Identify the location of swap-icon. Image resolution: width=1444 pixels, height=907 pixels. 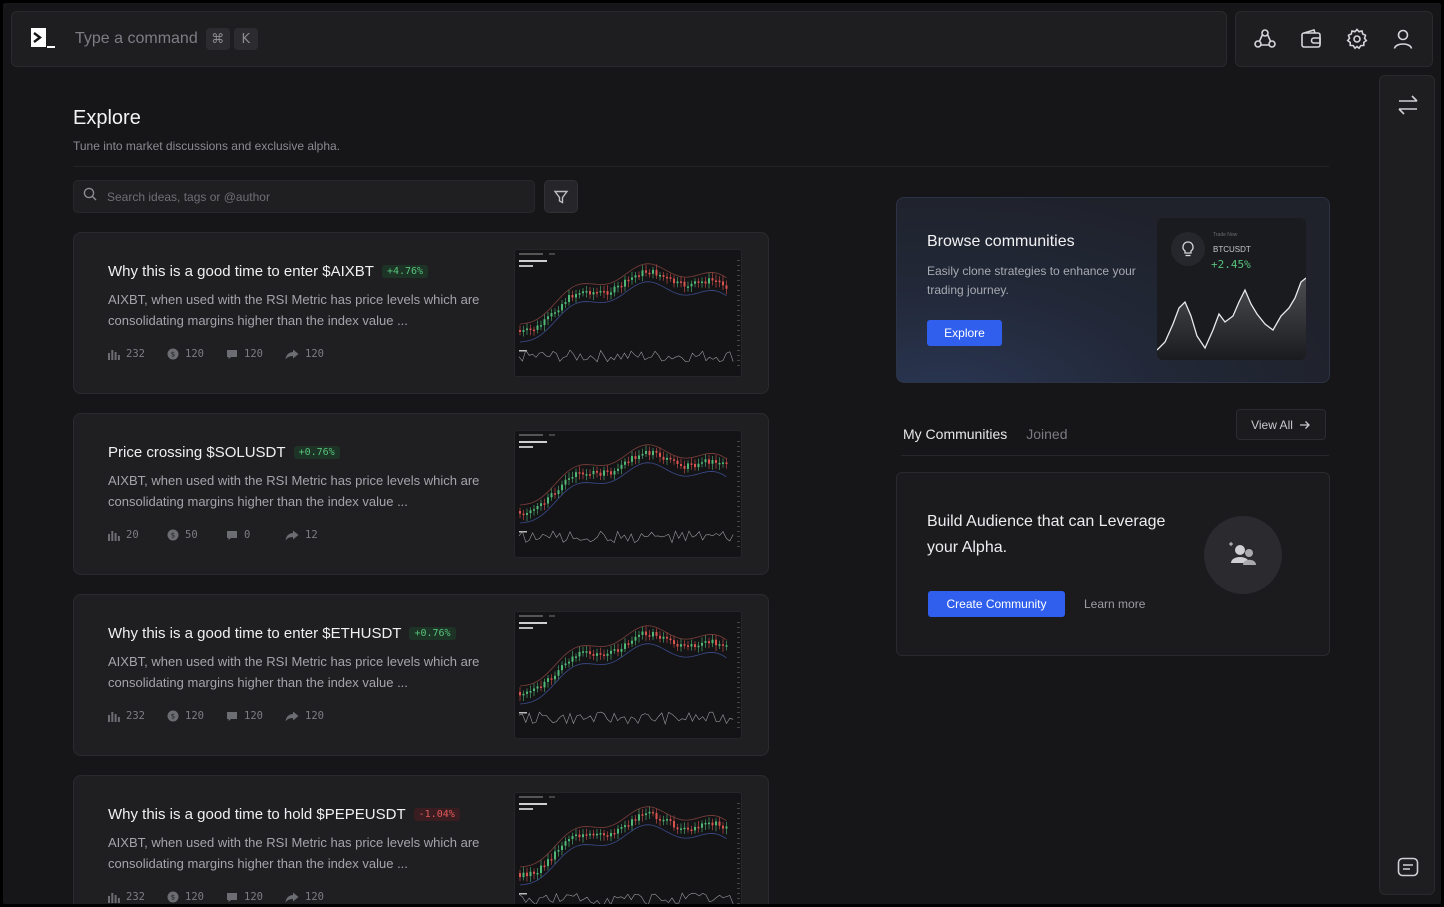
(1408, 105).